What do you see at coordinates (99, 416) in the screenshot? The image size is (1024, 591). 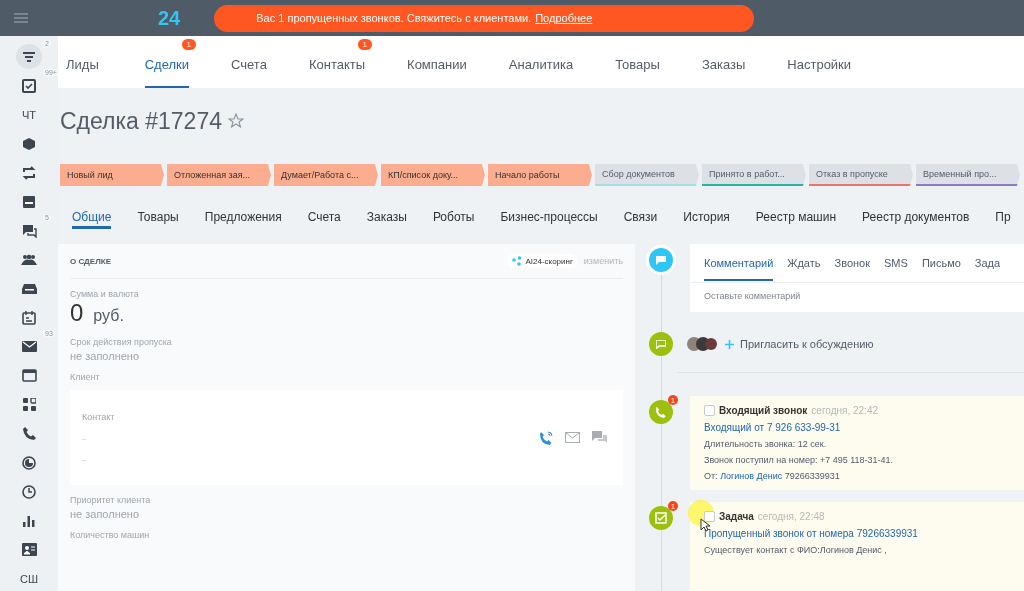 I see `contact-label: Контакт` at bounding box center [99, 416].